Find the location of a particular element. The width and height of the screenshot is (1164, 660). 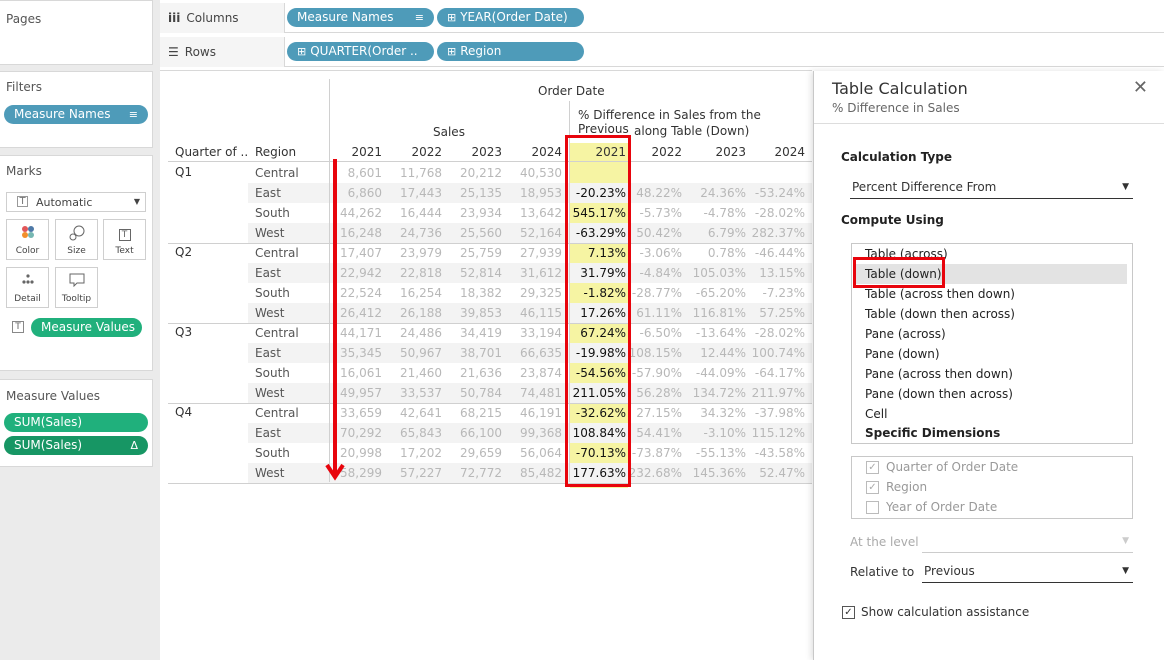

pct-diff-header-line2: along Table (Down) is located at coordinates (692, 131).